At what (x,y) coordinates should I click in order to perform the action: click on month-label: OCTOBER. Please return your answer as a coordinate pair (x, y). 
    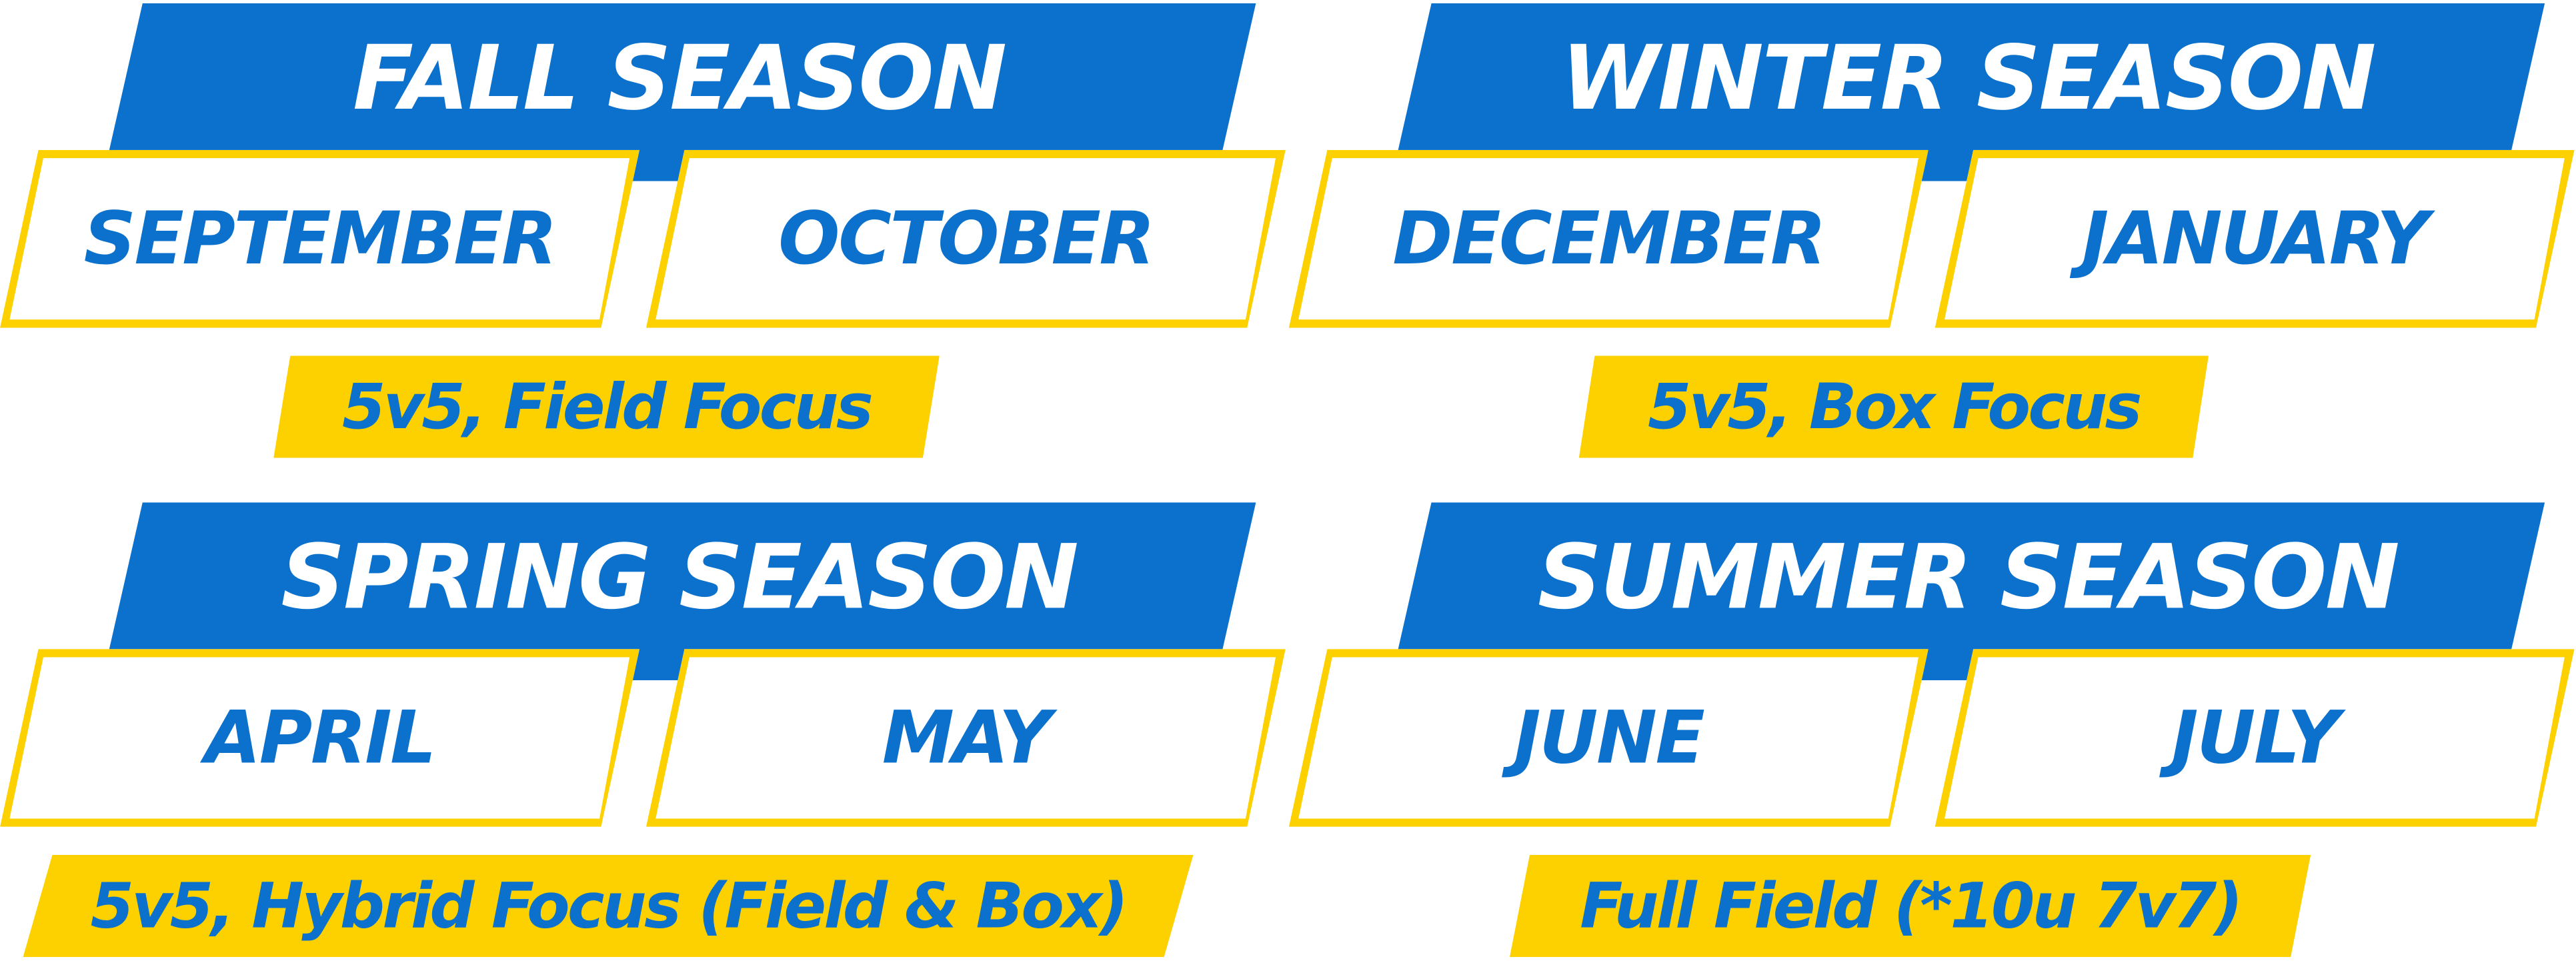
    Looking at the image, I should click on (966, 239).